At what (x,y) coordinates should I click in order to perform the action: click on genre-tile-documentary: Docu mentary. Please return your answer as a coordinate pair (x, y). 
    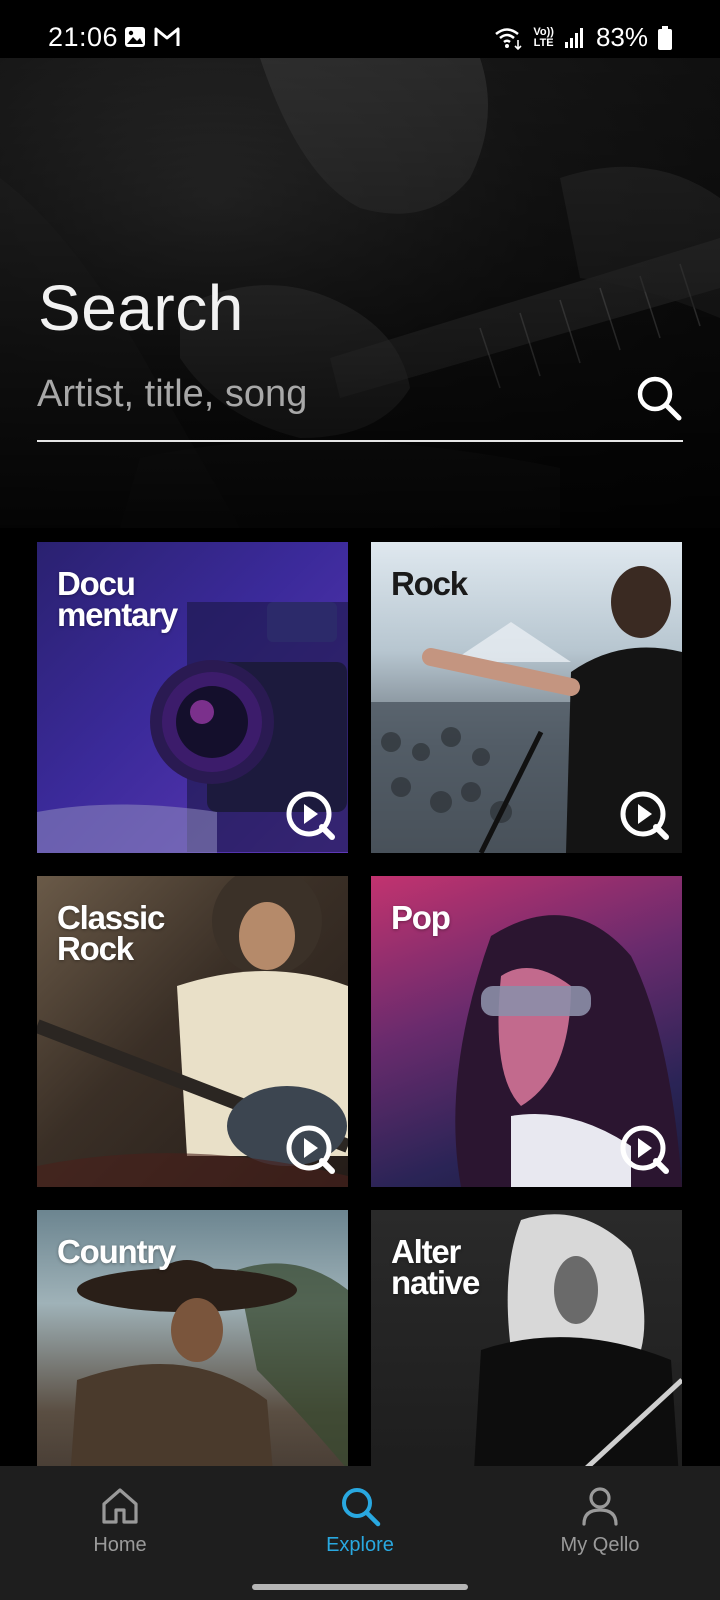
    Looking at the image, I should click on (192, 697).